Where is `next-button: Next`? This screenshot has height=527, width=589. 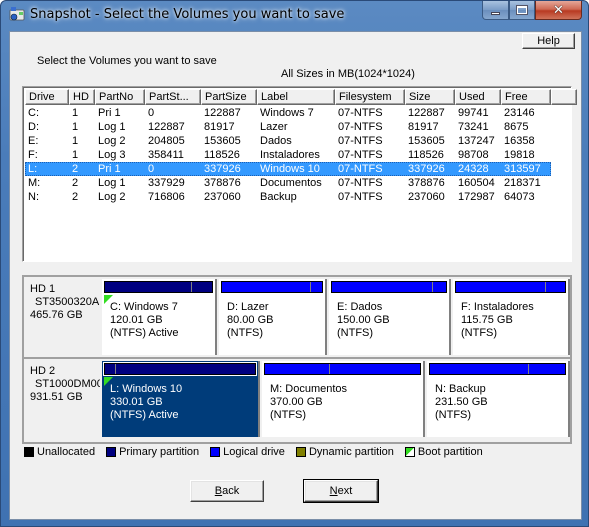 next-button: Next is located at coordinates (341, 491).